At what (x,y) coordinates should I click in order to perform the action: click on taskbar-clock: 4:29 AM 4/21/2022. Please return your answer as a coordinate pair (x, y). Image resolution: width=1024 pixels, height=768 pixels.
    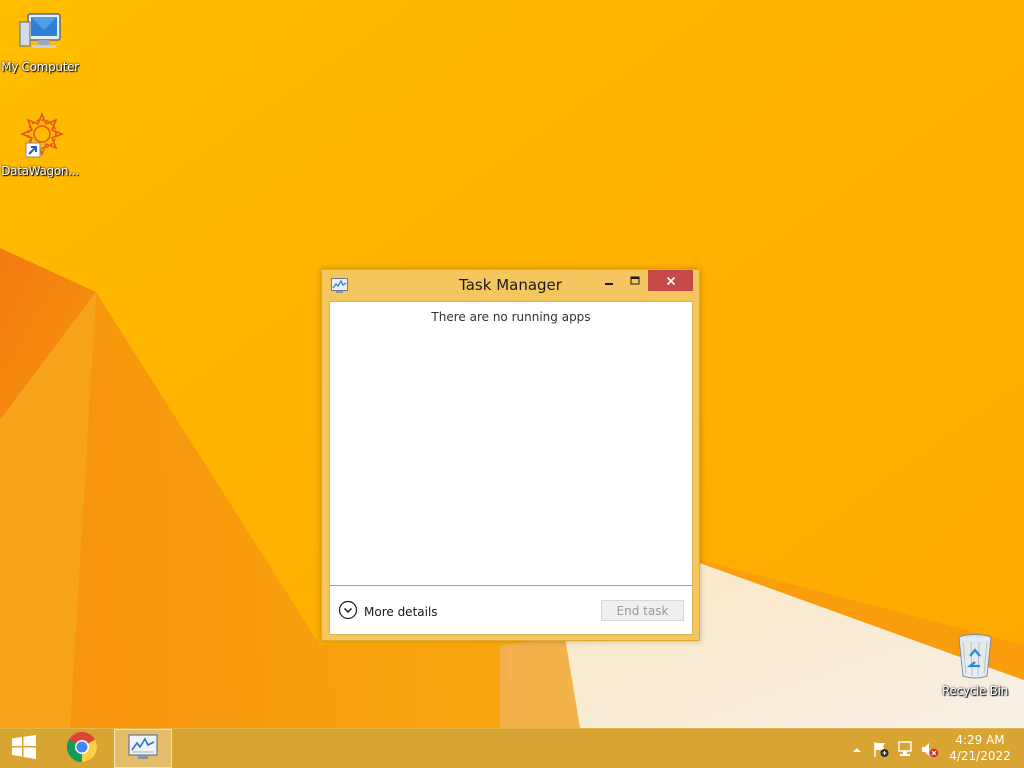
    Looking at the image, I should click on (980, 748).